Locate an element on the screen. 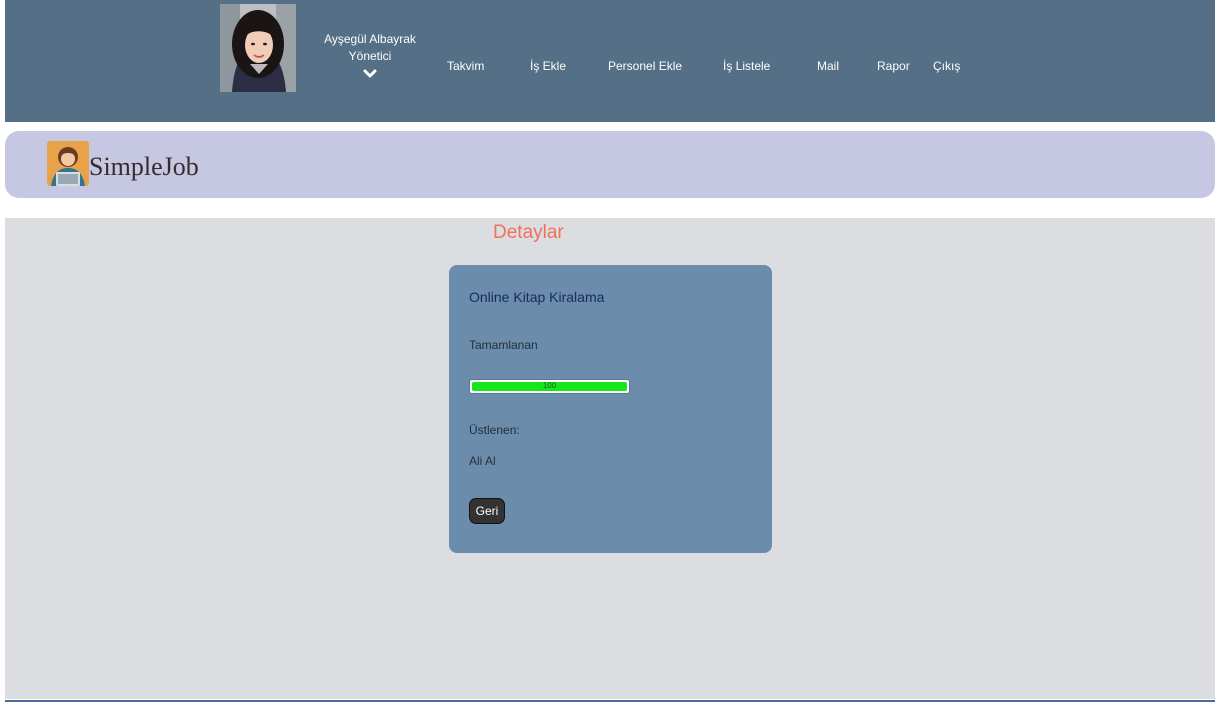 The image size is (1219, 704). nav-mail: Mail is located at coordinates (828, 66).